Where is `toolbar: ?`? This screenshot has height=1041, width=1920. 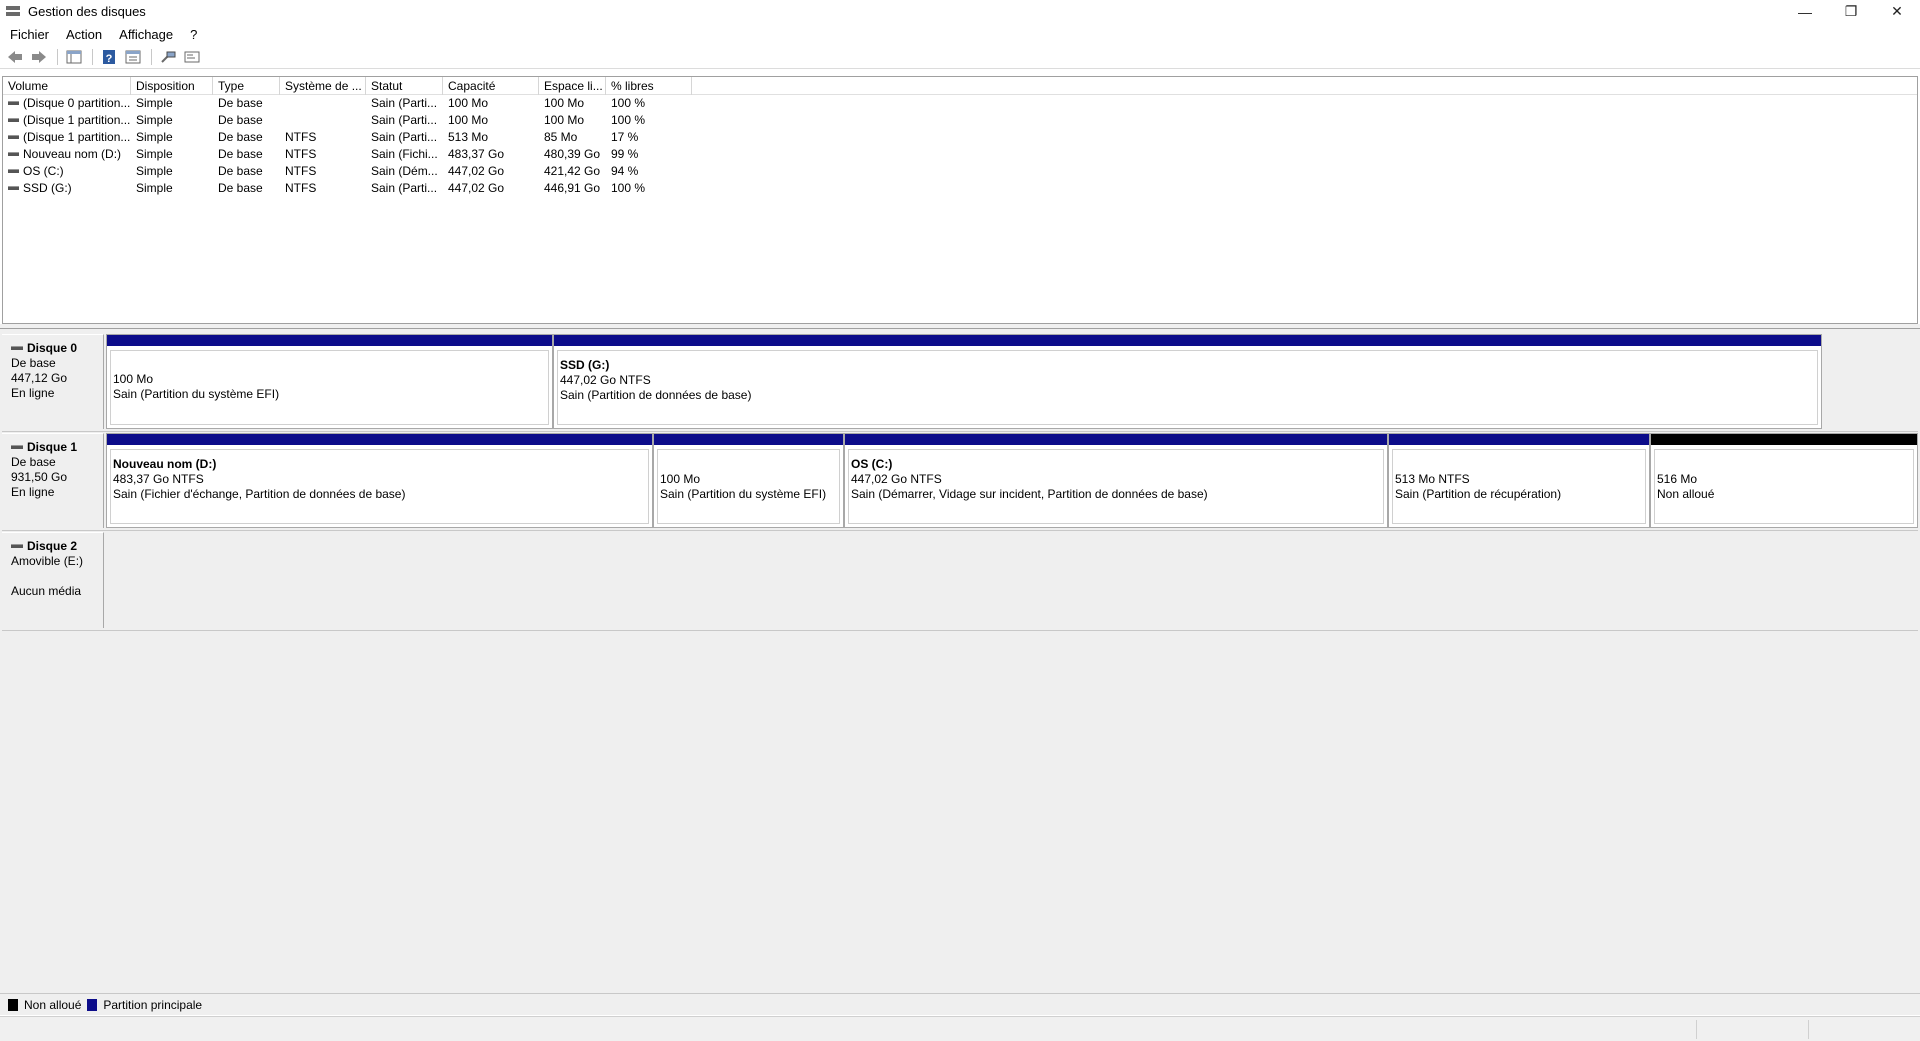 toolbar: ? is located at coordinates (960, 57).